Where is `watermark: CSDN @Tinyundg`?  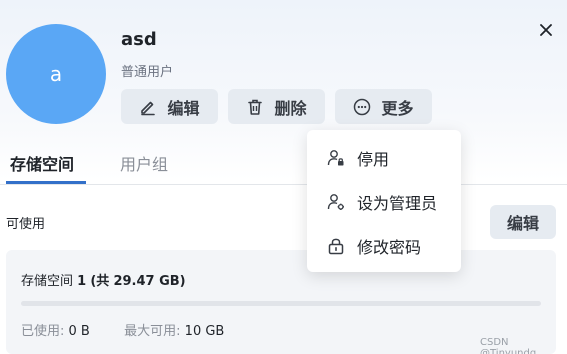
watermark: CSDN @Tinyundg is located at coordinates (508, 345).